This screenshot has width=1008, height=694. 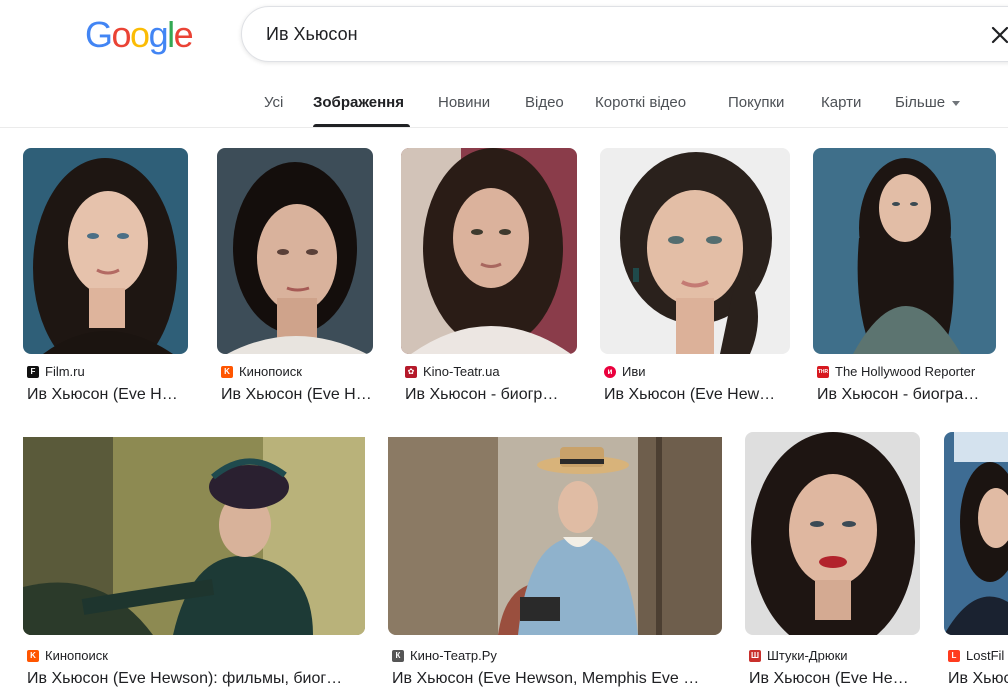 What do you see at coordinates (640, 102) in the screenshot?
I see `tab-short-videos: Короткі відео` at bounding box center [640, 102].